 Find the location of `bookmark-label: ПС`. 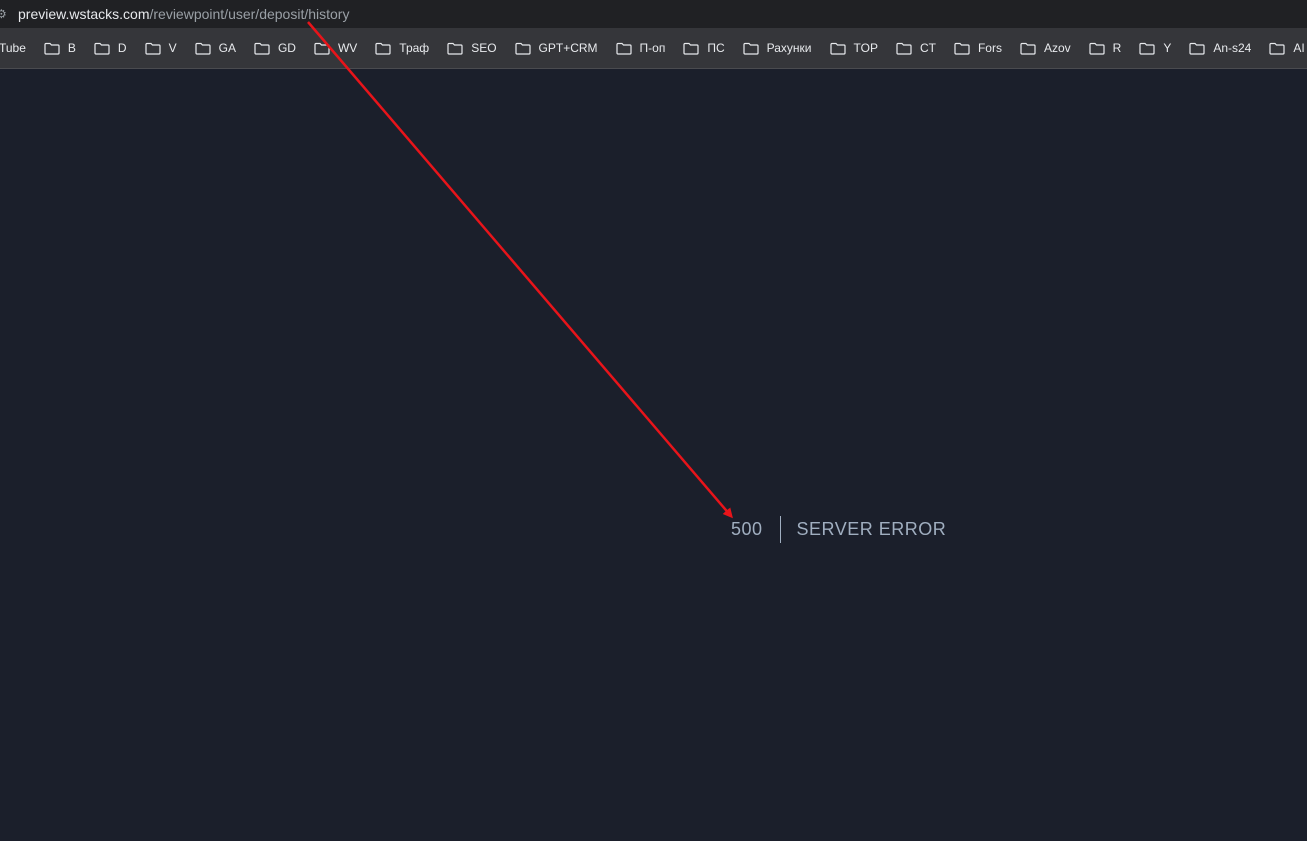

bookmark-label: ПС is located at coordinates (716, 48).